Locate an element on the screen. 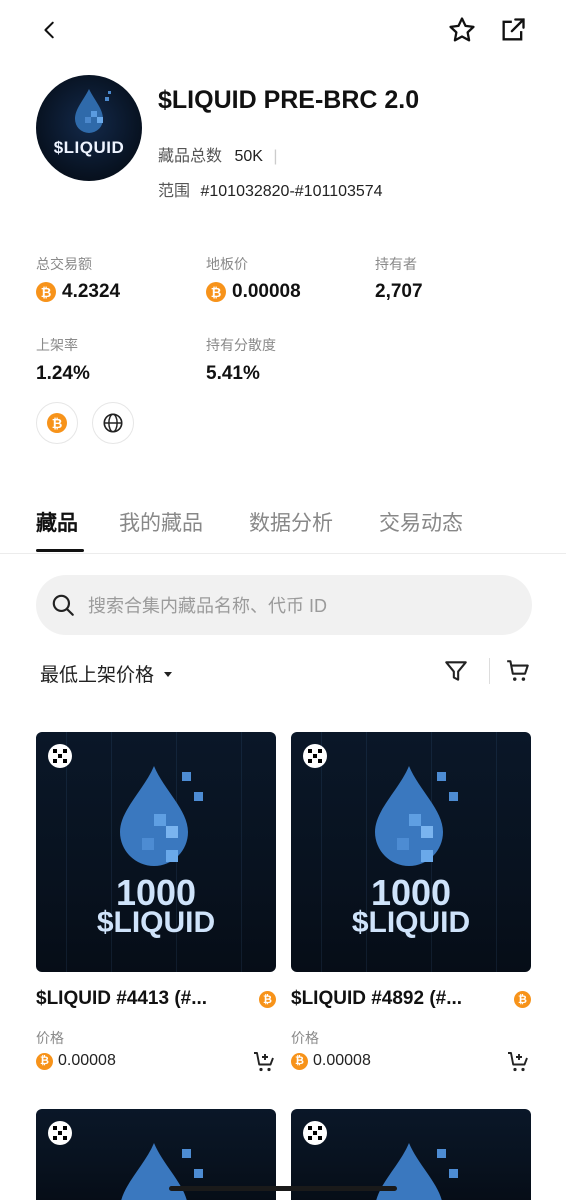  toolbar-divider is located at coordinates (489, 671).